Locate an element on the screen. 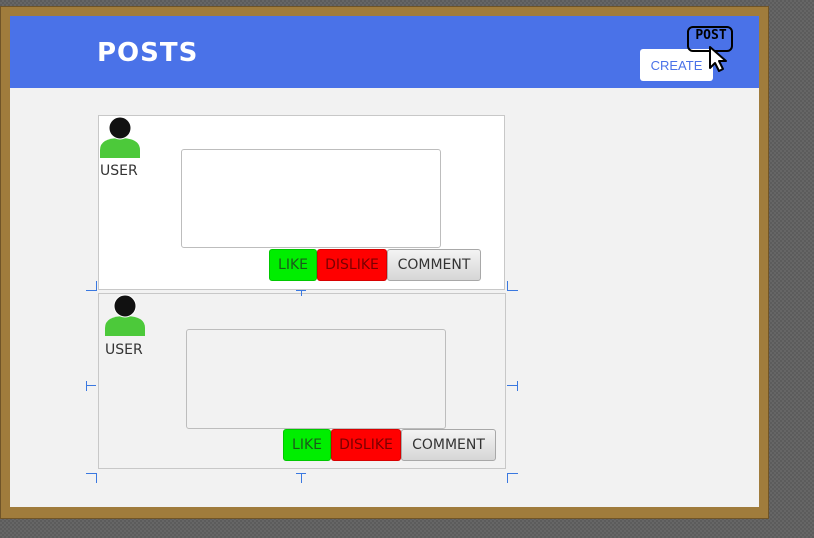  page-title: POSTS is located at coordinates (148, 53).